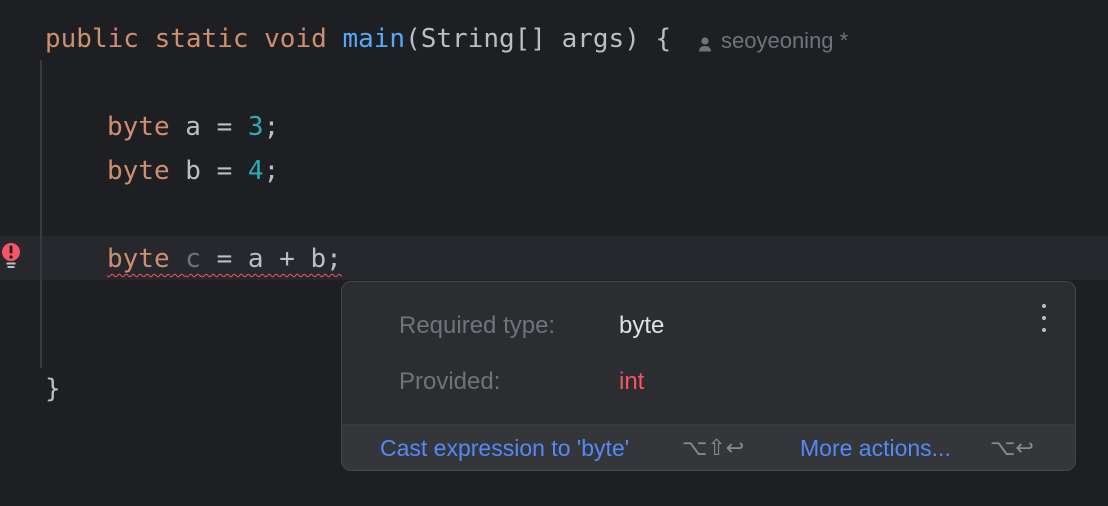 This screenshot has height=506, width=1108. What do you see at coordinates (450, 381) in the screenshot?
I see `provided-type-label: Provided:` at bounding box center [450, 381].